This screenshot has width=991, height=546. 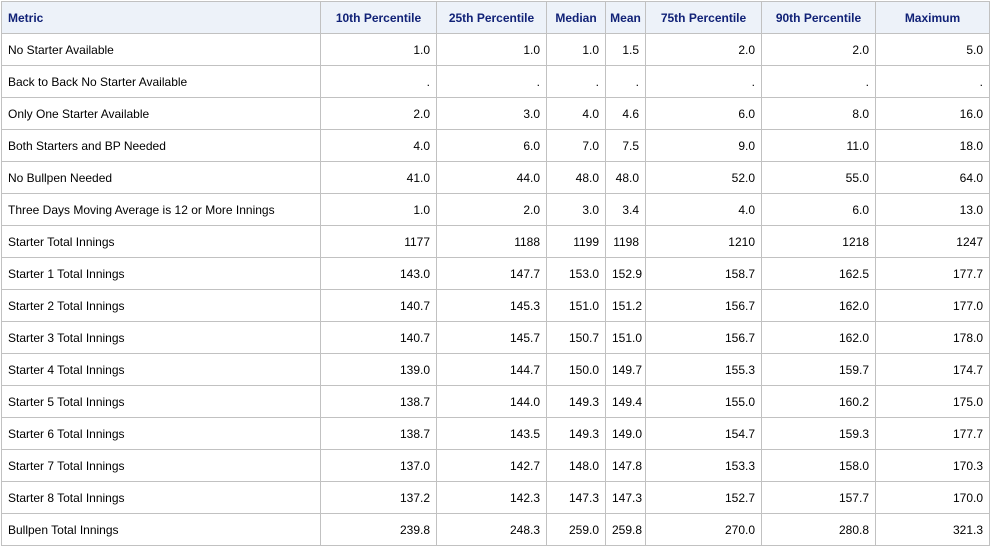 What do you see at coordinates (491, 17) in the screenshot?
I see `column-header-25th-percentile: 25th Percentile` at bounding box center [491, 17].